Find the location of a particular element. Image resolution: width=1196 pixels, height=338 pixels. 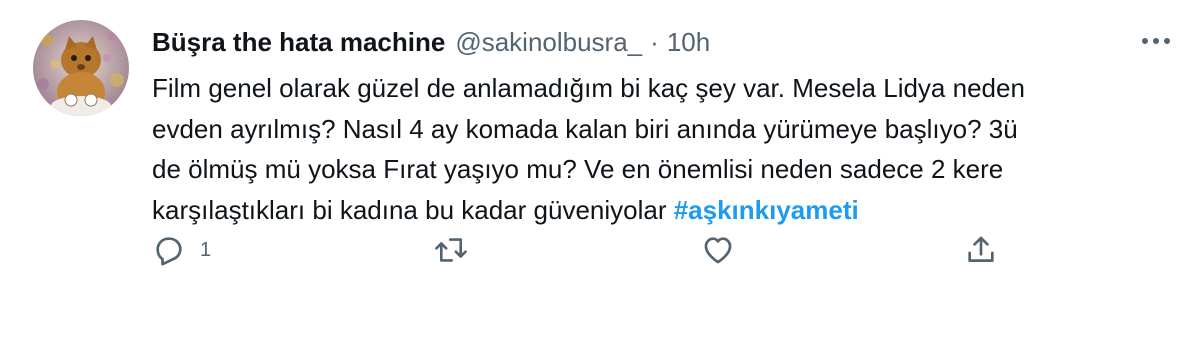

avatar is located at coordinates (81, 68).